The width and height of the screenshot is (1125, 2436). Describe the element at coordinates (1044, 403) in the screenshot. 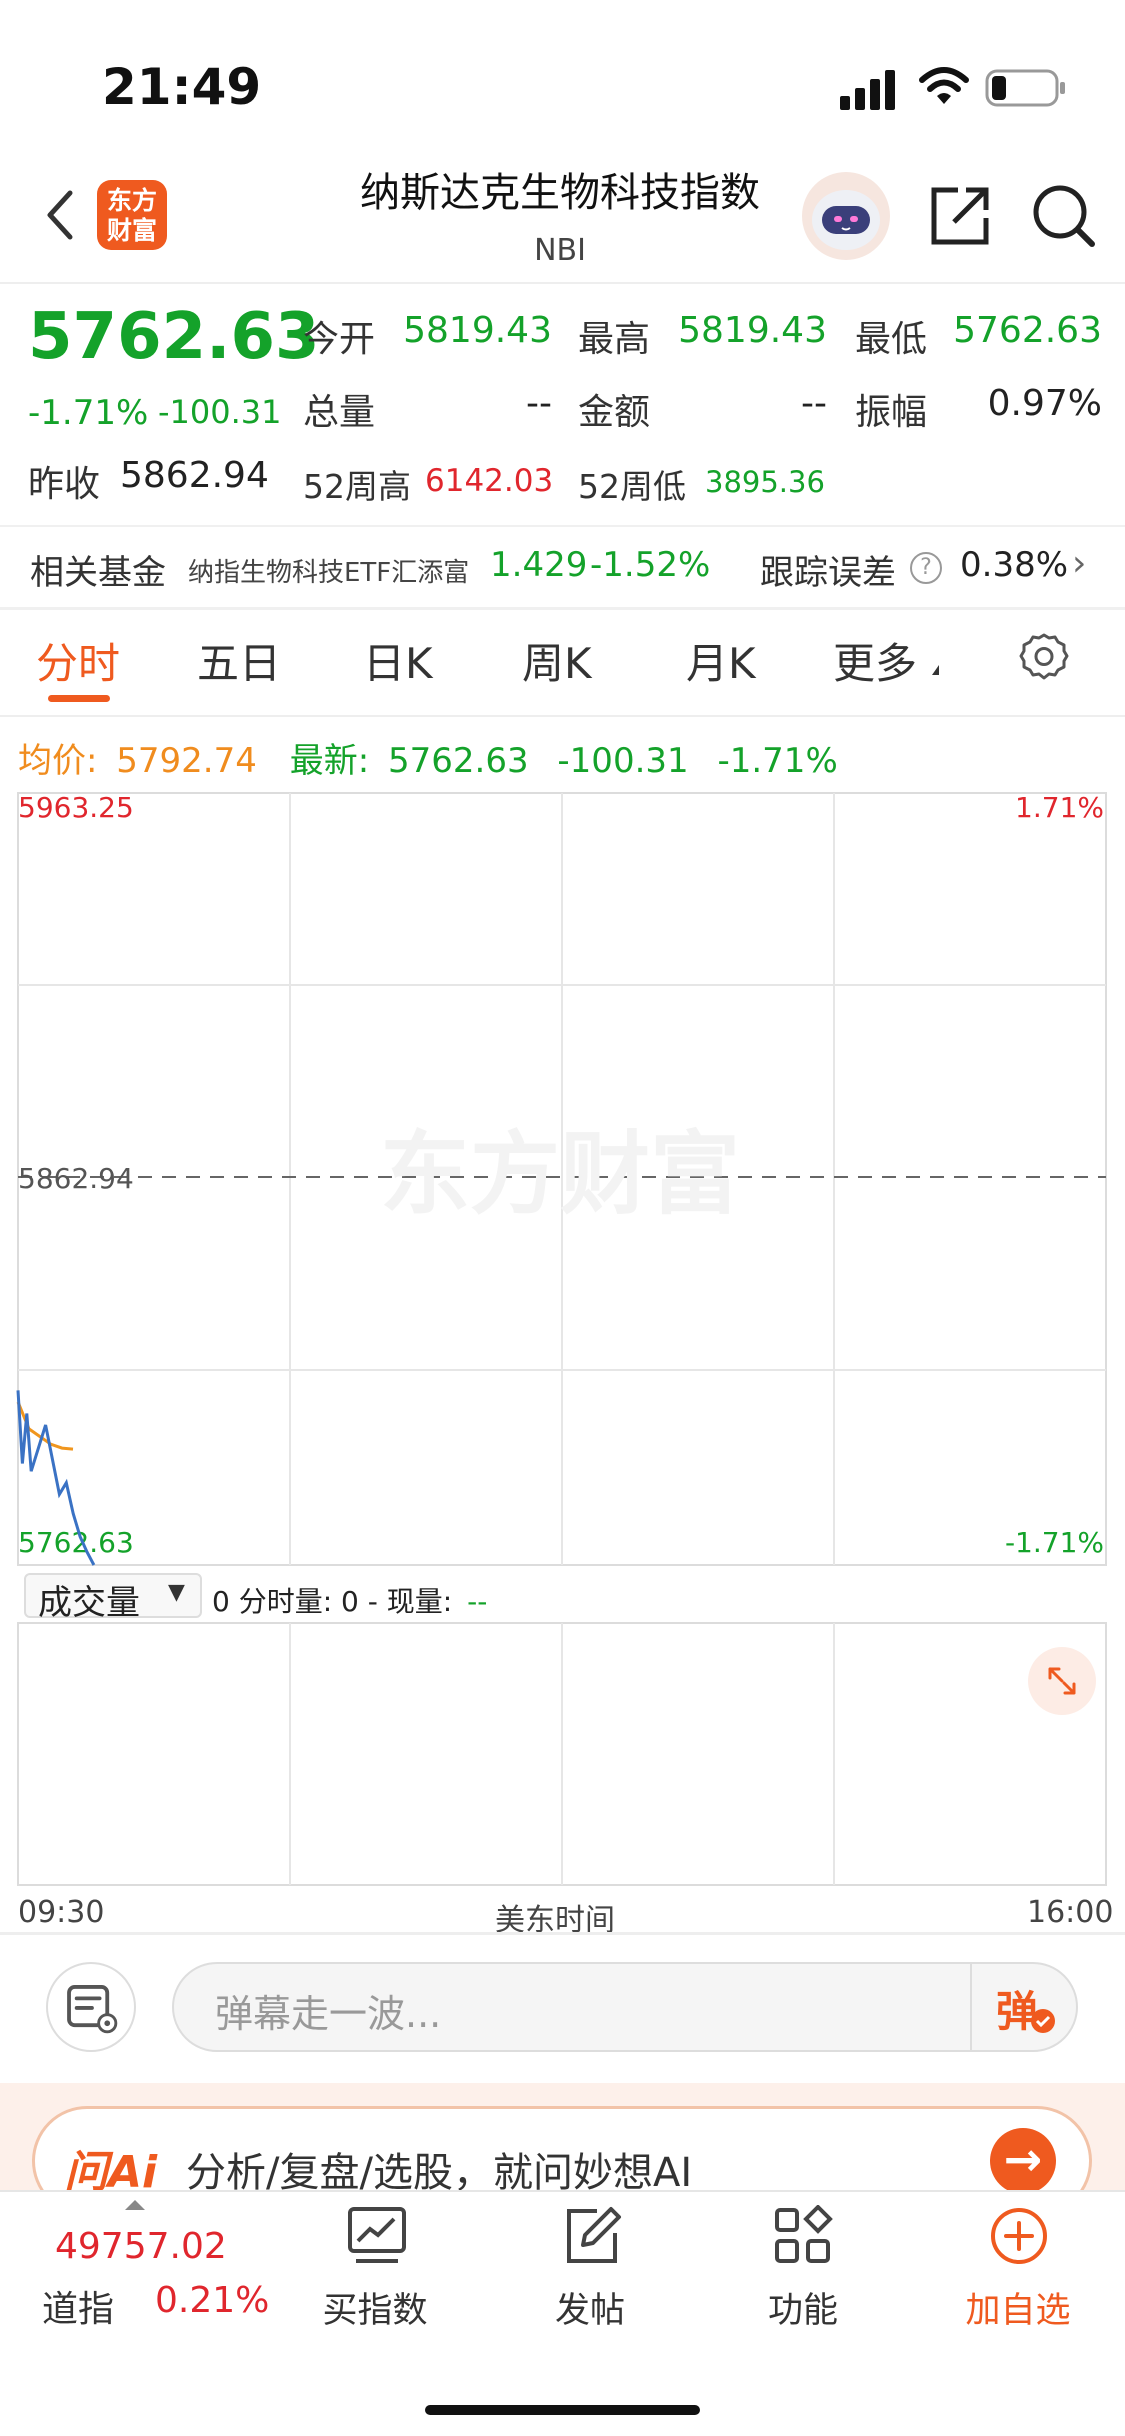

I see `amplitude-value: 0.97%` at that location.